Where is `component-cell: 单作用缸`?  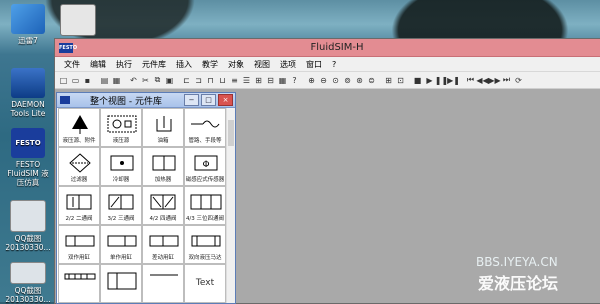 component-cell: 单作用缸 is located at coordinates (121, 244).